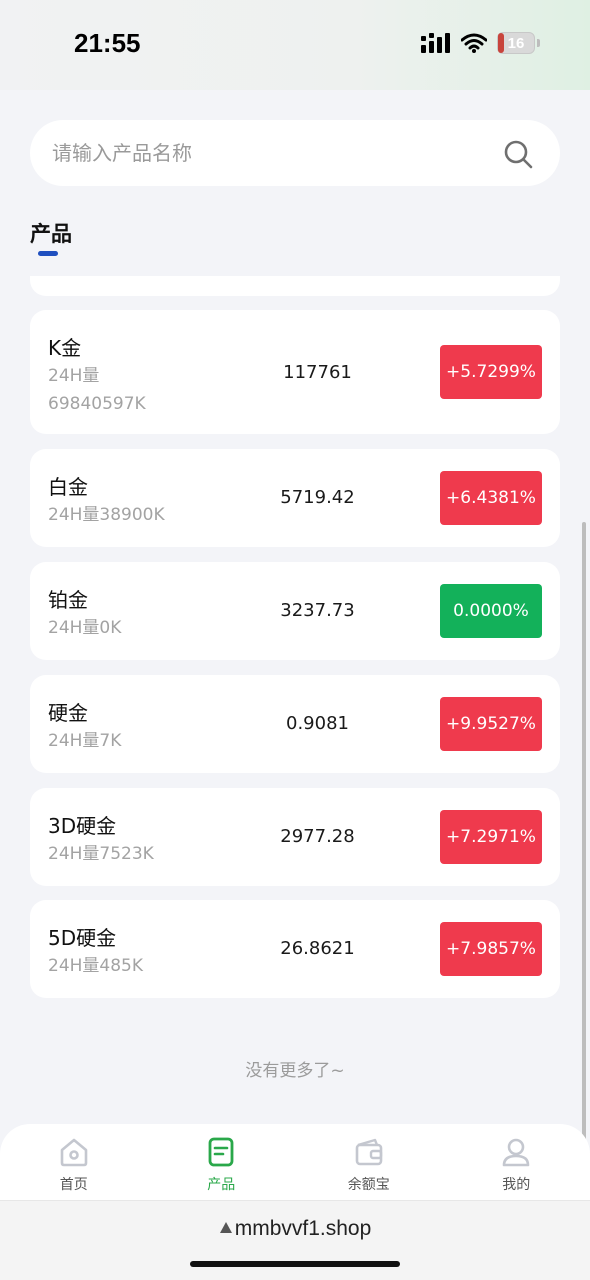 This screenshot has height=1280, width=590. What do you see at coordinates (101, 854) in the screenshot?
I see `product-volume: 24H量7523K` at bounding box center [101, 854].